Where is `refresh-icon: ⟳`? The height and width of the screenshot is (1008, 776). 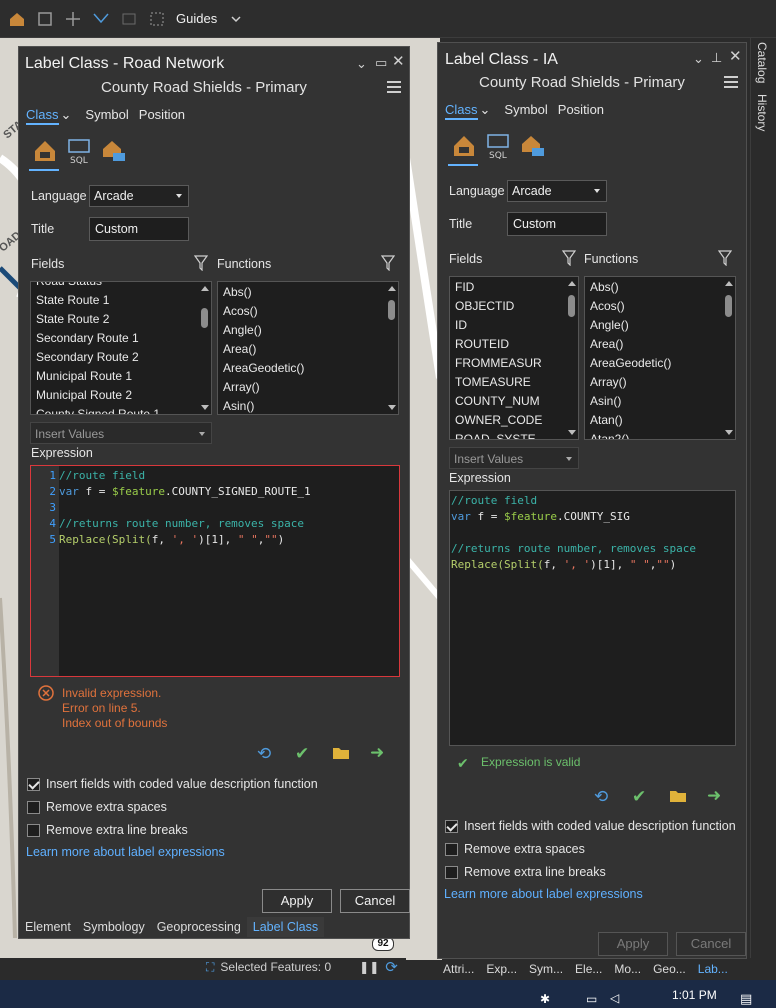
refresh-icon: ⟳ is located at coordinates (391, 967).